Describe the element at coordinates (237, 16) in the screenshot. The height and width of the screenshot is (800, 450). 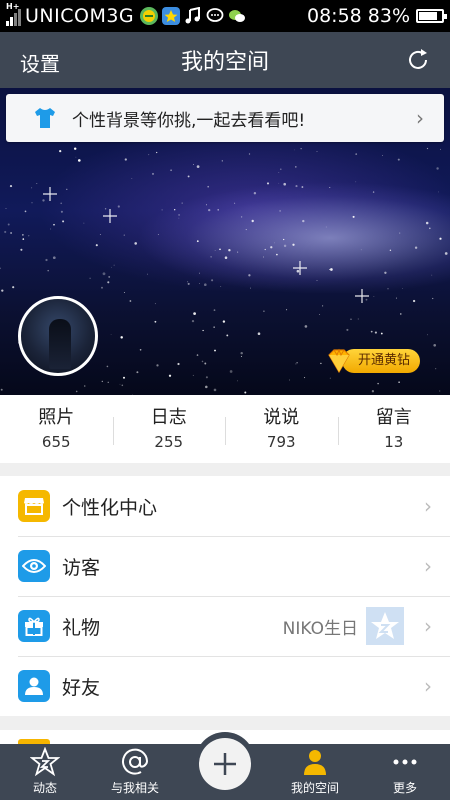
I see `wechat-icon` at that location.